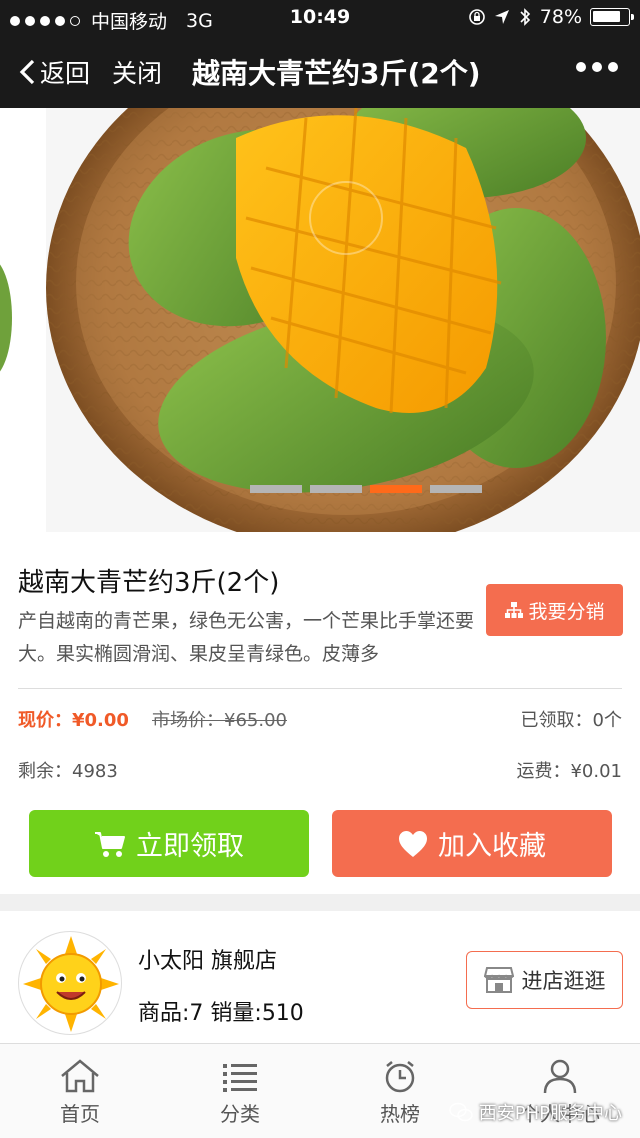 The image size is (640, 1138). Describe the element at coordinates (501, 17) in the screenshot. I see `location-icon` at that location.